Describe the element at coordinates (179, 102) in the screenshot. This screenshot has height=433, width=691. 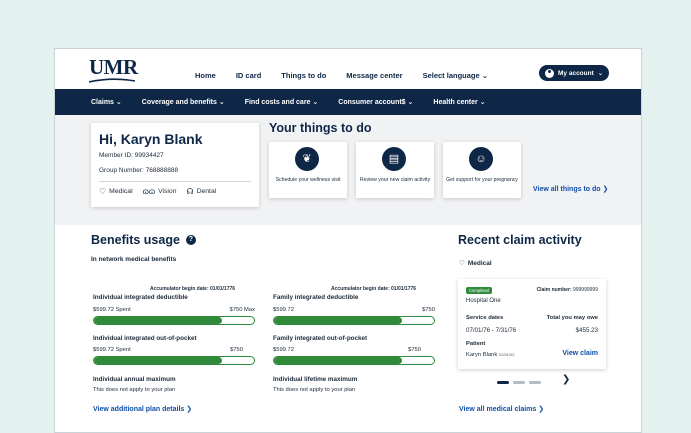
I see `mainnav-coverage-label: Coverage and benefits` at that location.